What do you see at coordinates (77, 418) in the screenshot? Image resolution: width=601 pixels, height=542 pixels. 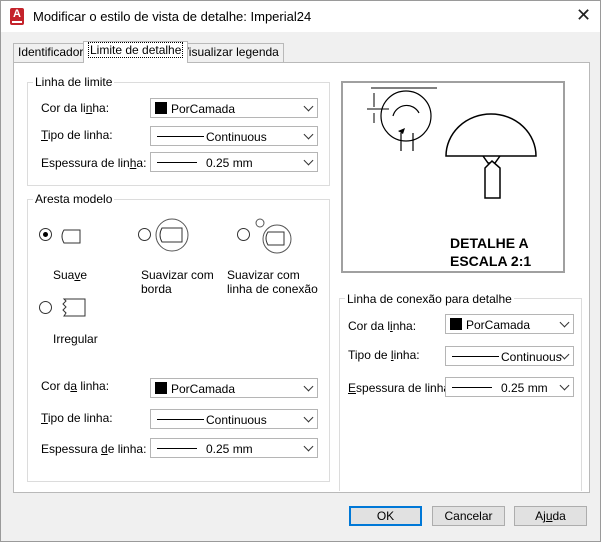 I see `edge-type-label: Tipo de linha:` at bounding box center [77, 418].